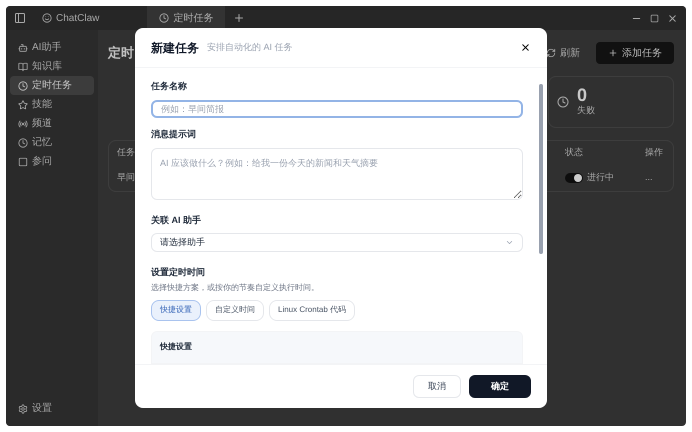 This screenshot has height=432, width=692. Describe the element at coordinates (52, 85) in the screenshot. I see `sidebar-item: 定时任务` at that location.